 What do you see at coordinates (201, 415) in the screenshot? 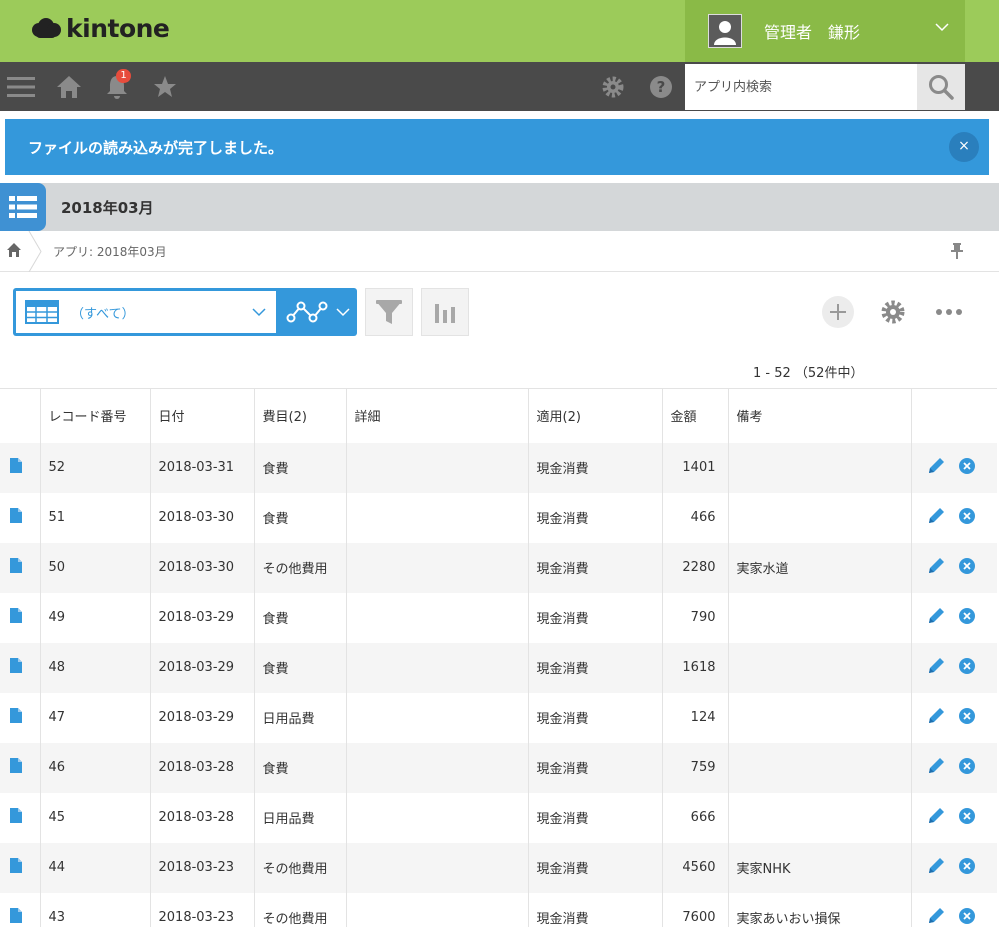
I see `column-header: 日付` at bounding box center [201, 415].